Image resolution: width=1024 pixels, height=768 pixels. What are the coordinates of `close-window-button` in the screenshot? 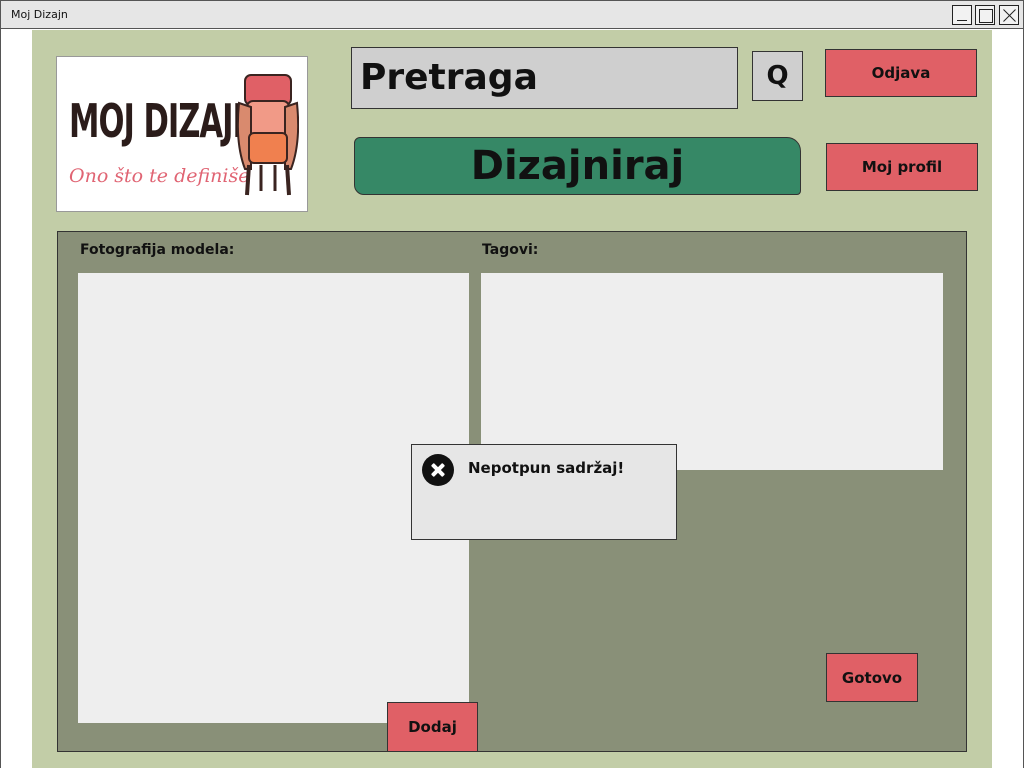 It's located at (1009, 15).